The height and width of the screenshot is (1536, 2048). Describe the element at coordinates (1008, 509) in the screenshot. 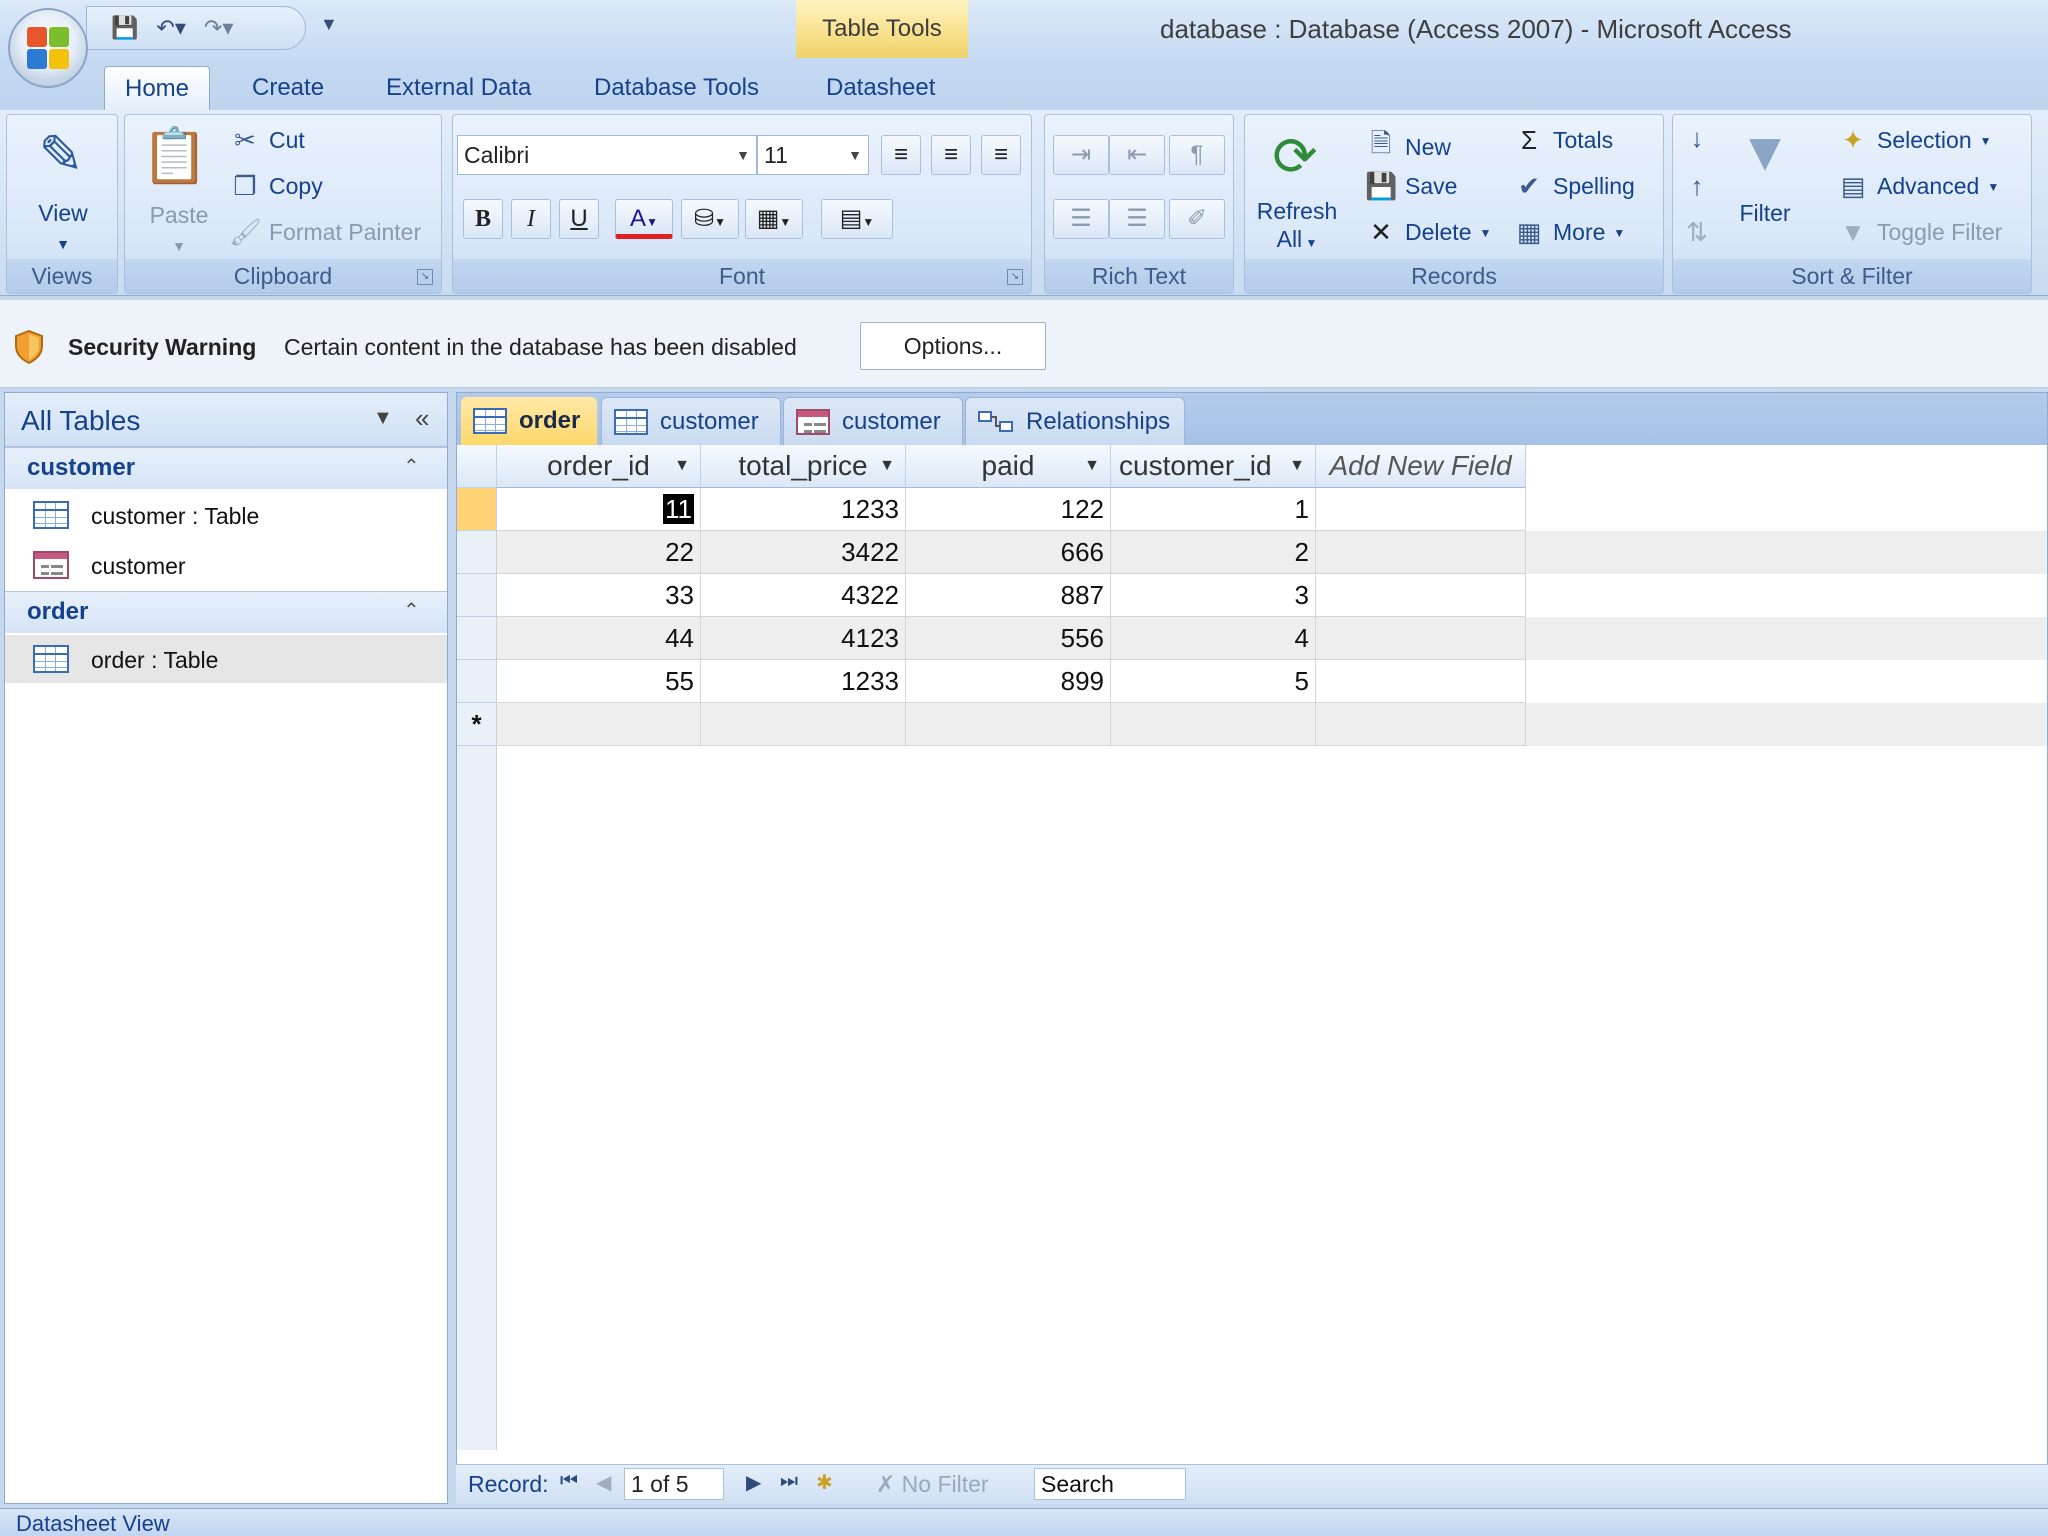

I see `cell-paid: 122` at that location.